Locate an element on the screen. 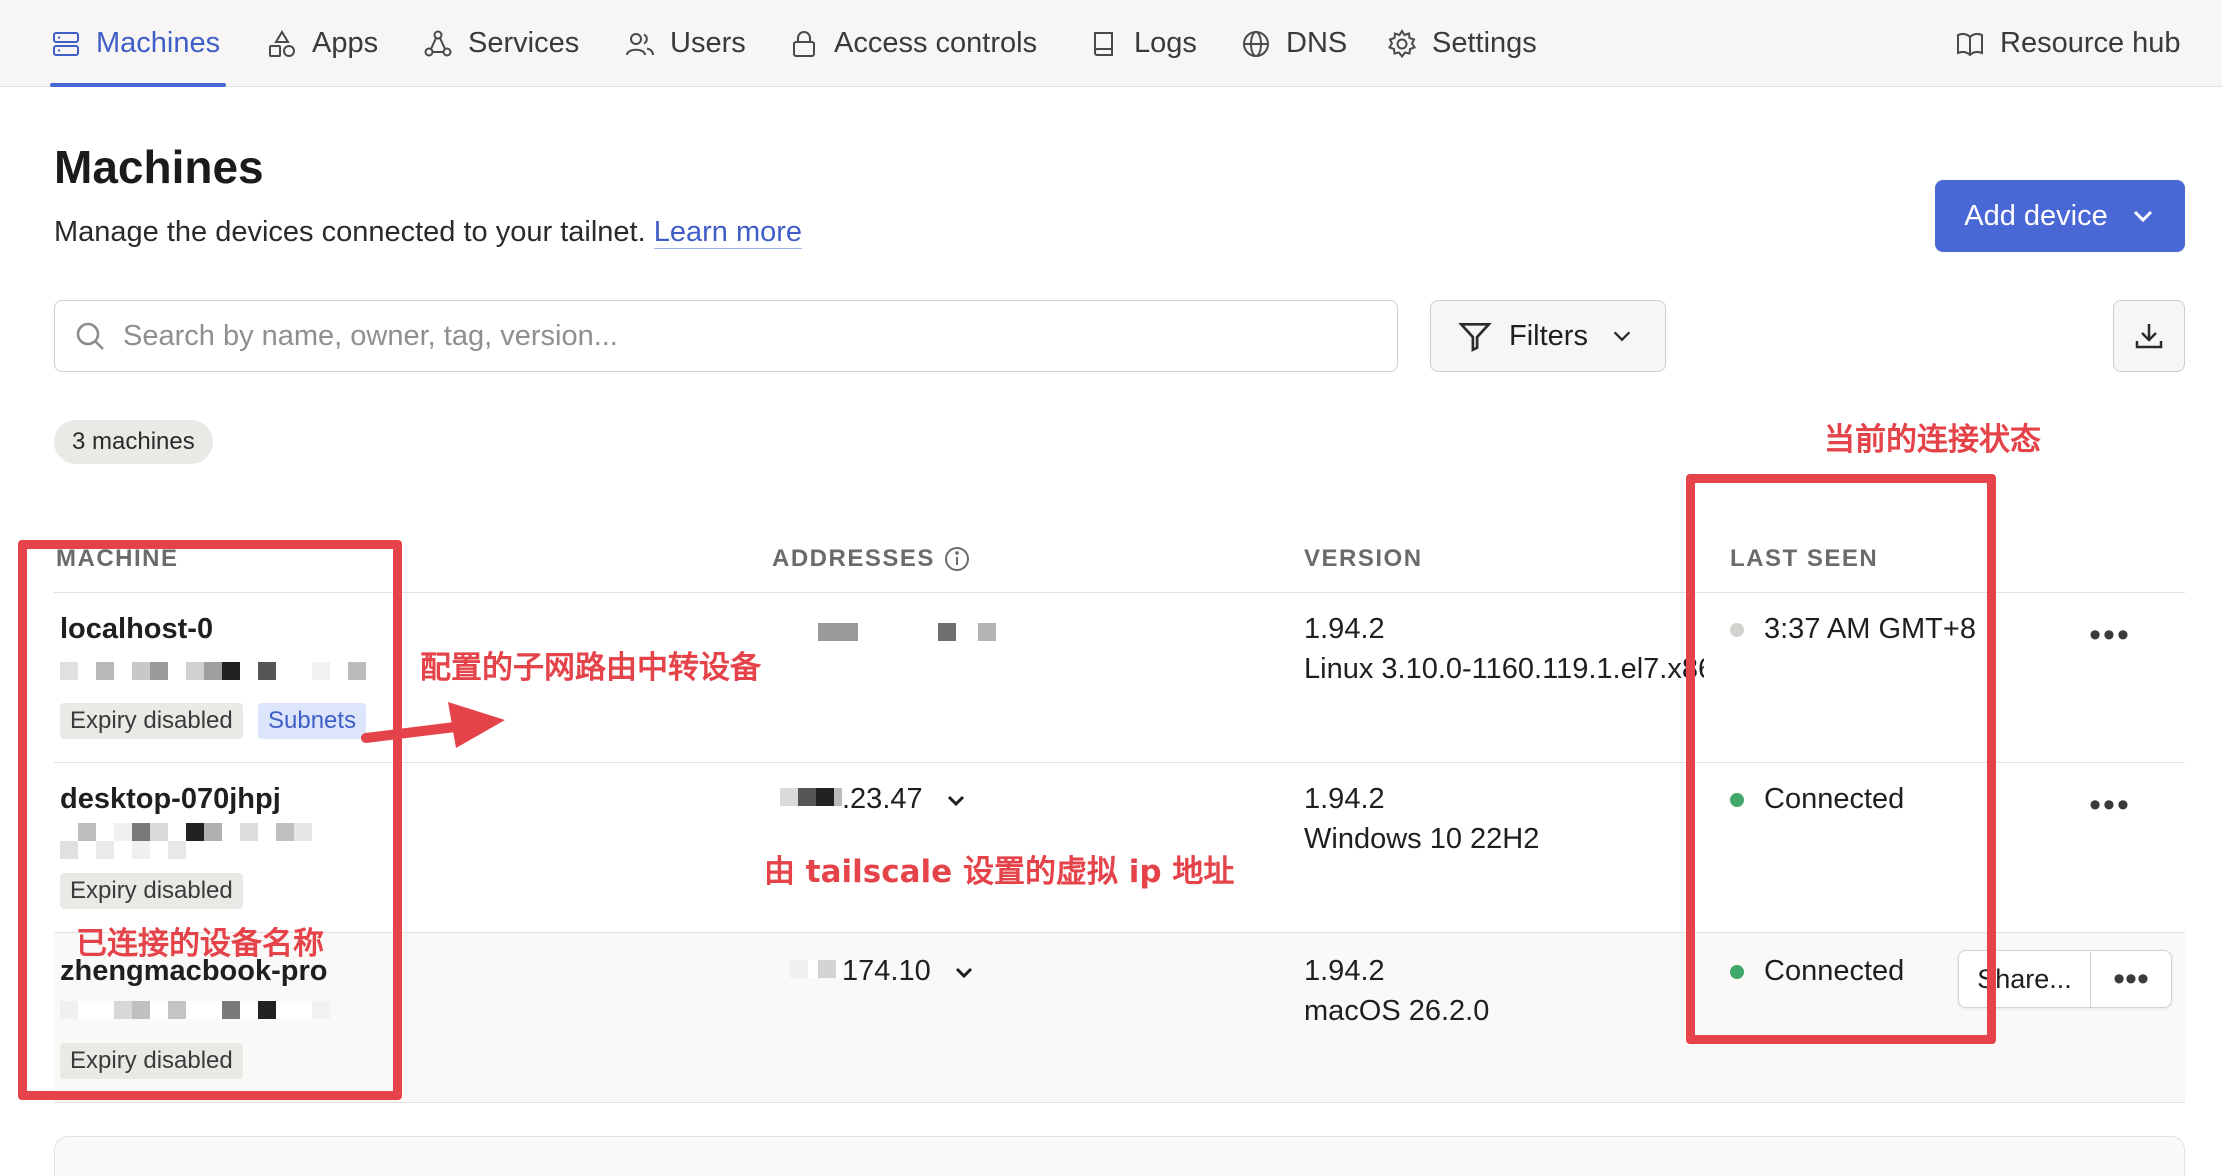 The image size is (2222, 1176). col-header-version: VERSION is located at coordinates (1363, 559).